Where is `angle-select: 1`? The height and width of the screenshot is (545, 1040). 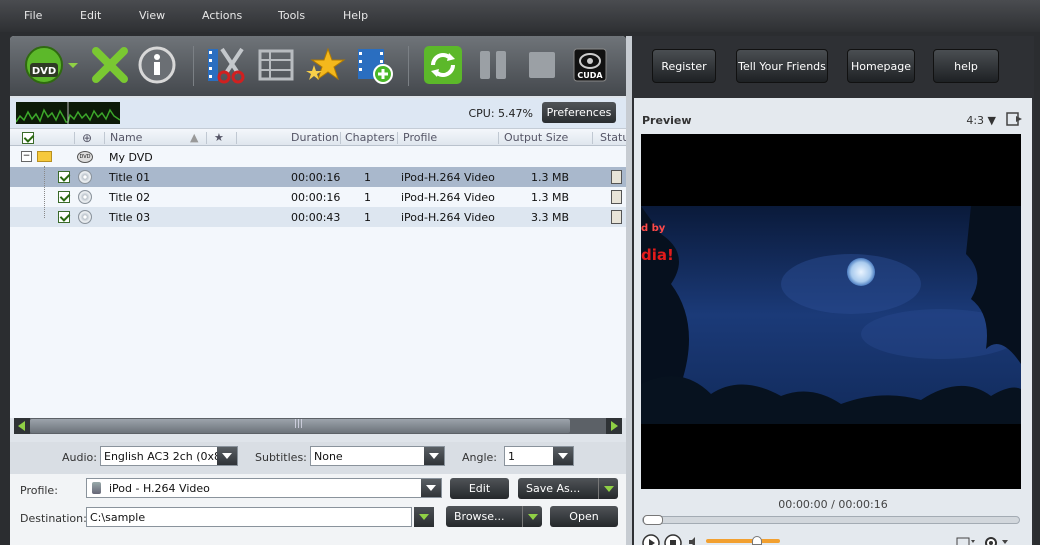
angle-select: 1 is located at coordinates (539, 456).